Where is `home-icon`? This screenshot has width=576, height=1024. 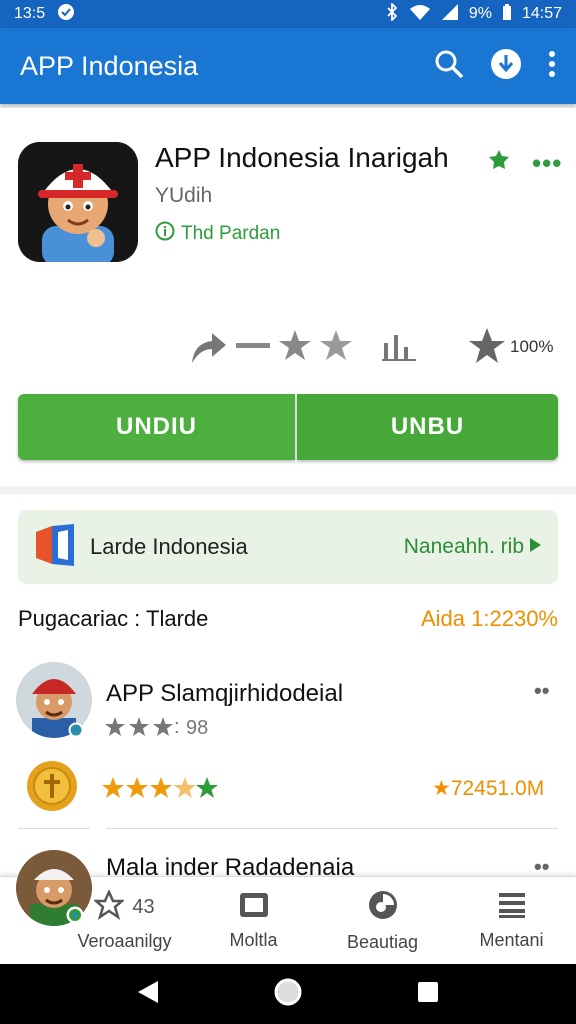 home-icon is located at coordinates (288, 994).